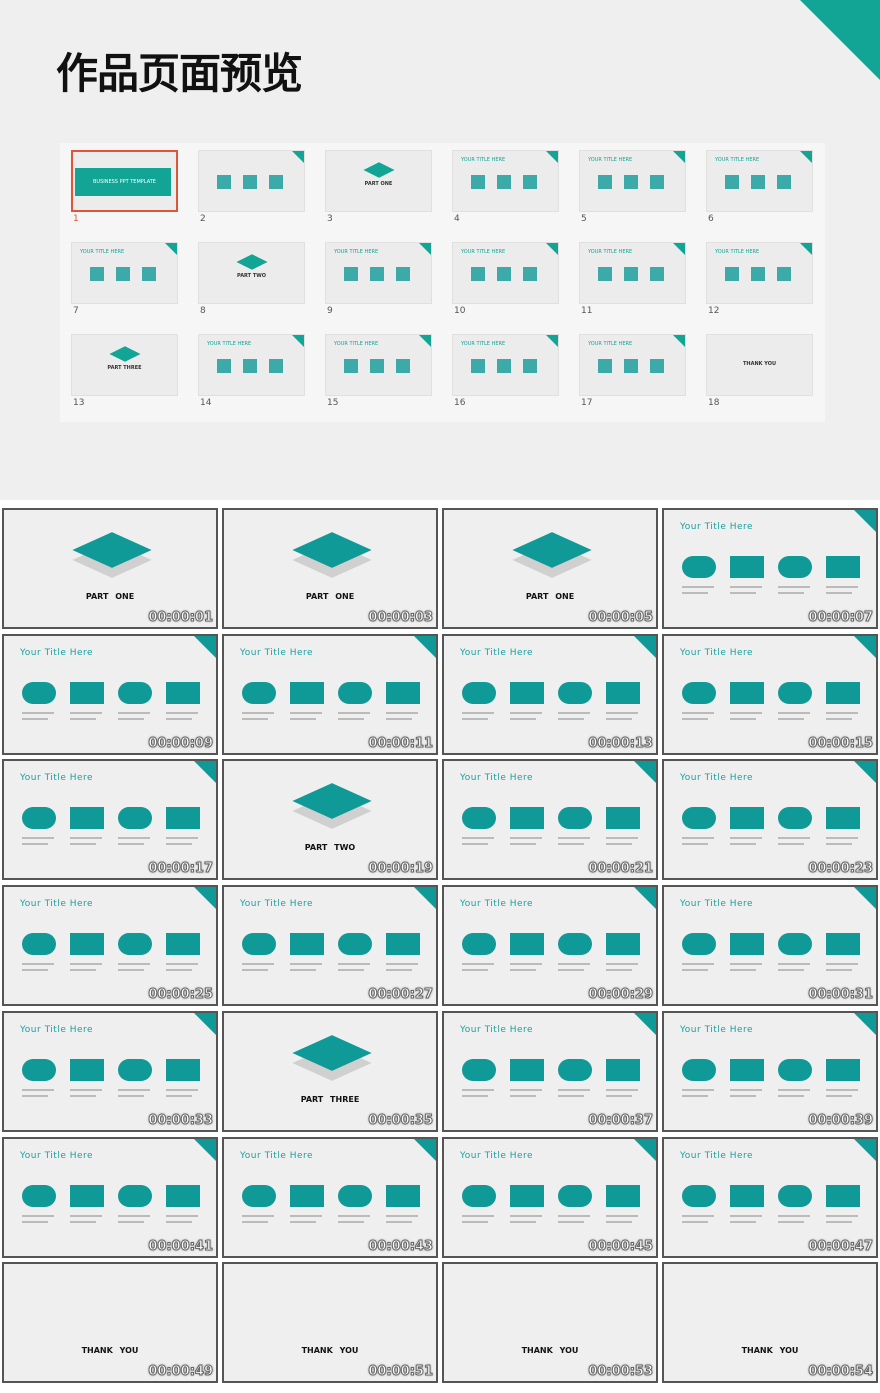  Describe the element at coordinates (717, 904) in the screenshot. I see `slide-title: Your Title Here` at that location.